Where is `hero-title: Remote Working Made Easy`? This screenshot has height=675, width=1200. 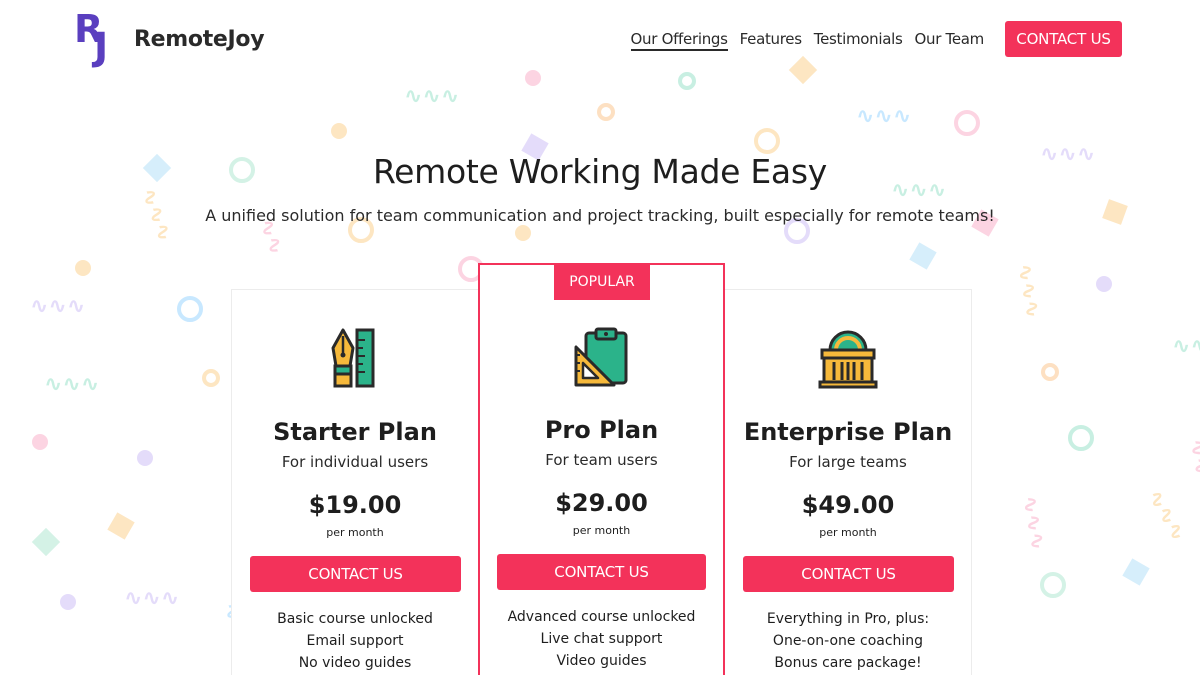
hero-title: Remote Working Made Easy is located at coordinates (600, 171).